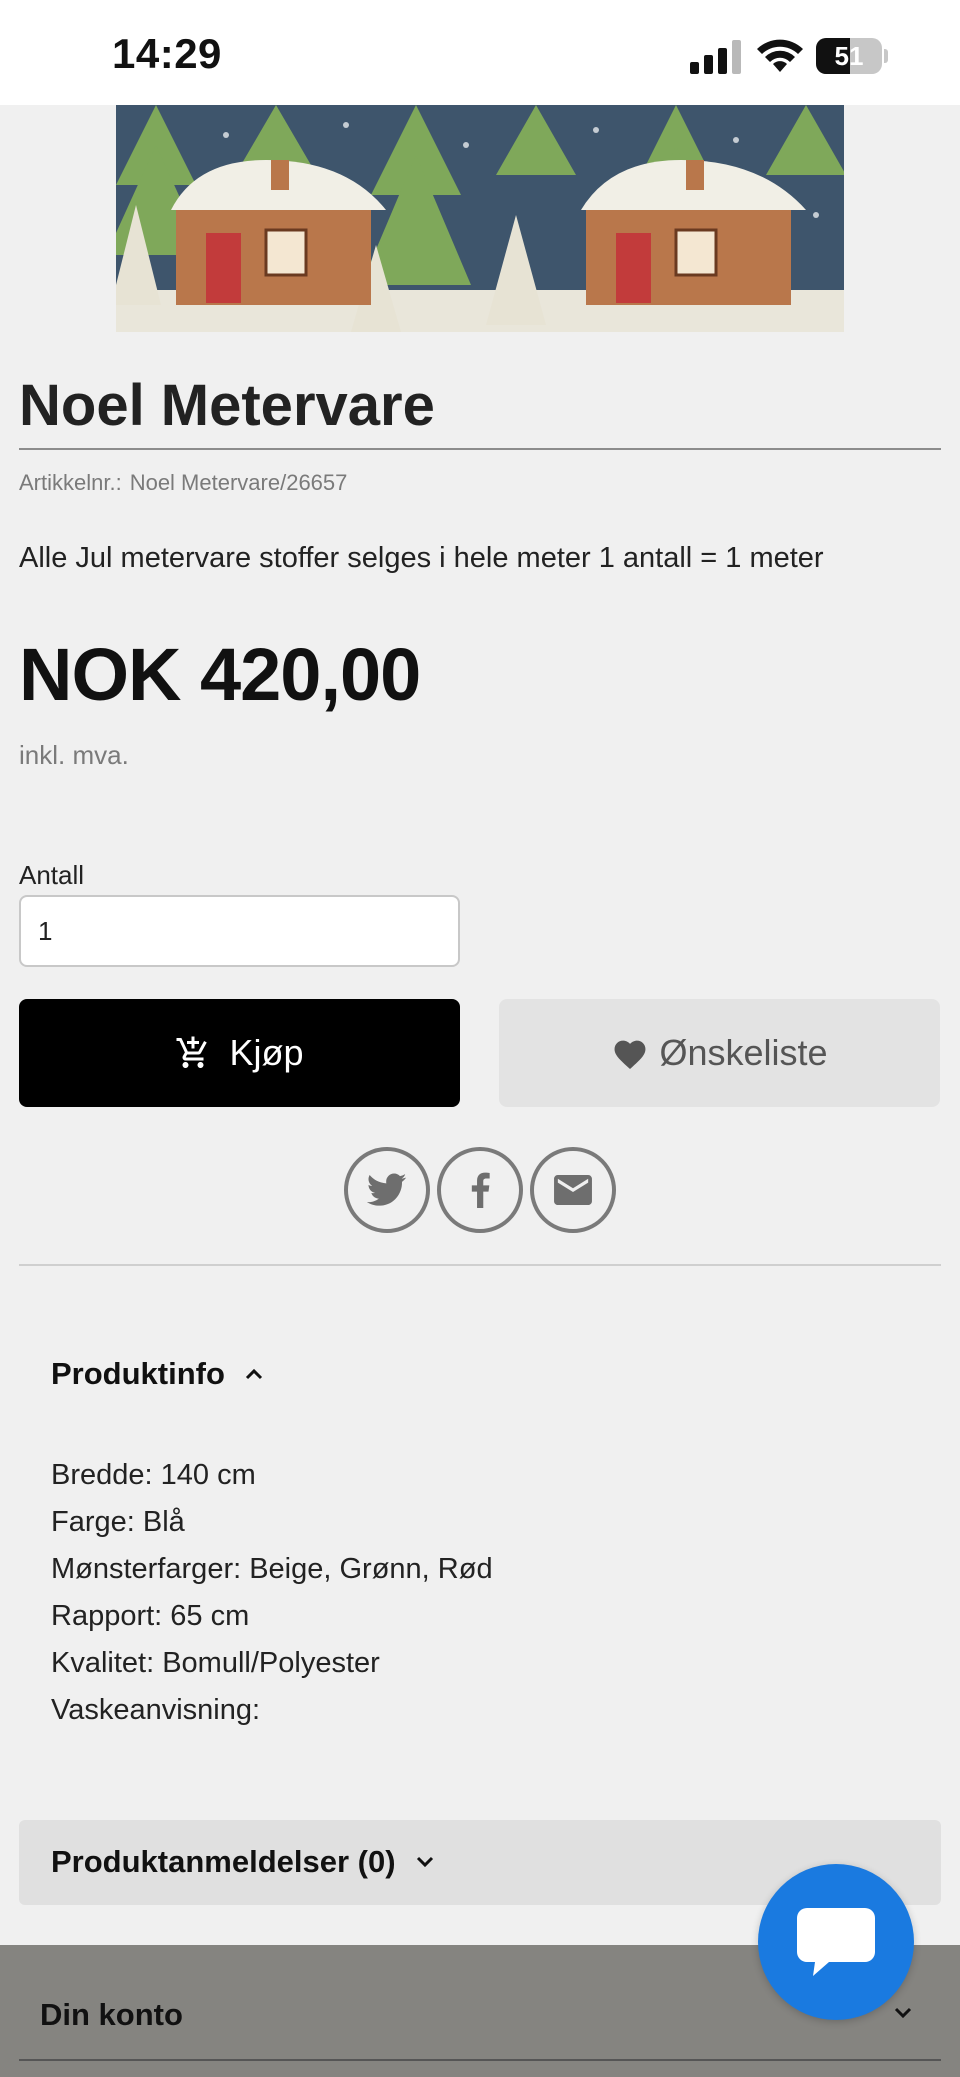  What do you see at coordinates (150, 1616) in the screenshot?
I see `product-info-line: Rapport: 65 cm` at bounding box center [150, 1616].